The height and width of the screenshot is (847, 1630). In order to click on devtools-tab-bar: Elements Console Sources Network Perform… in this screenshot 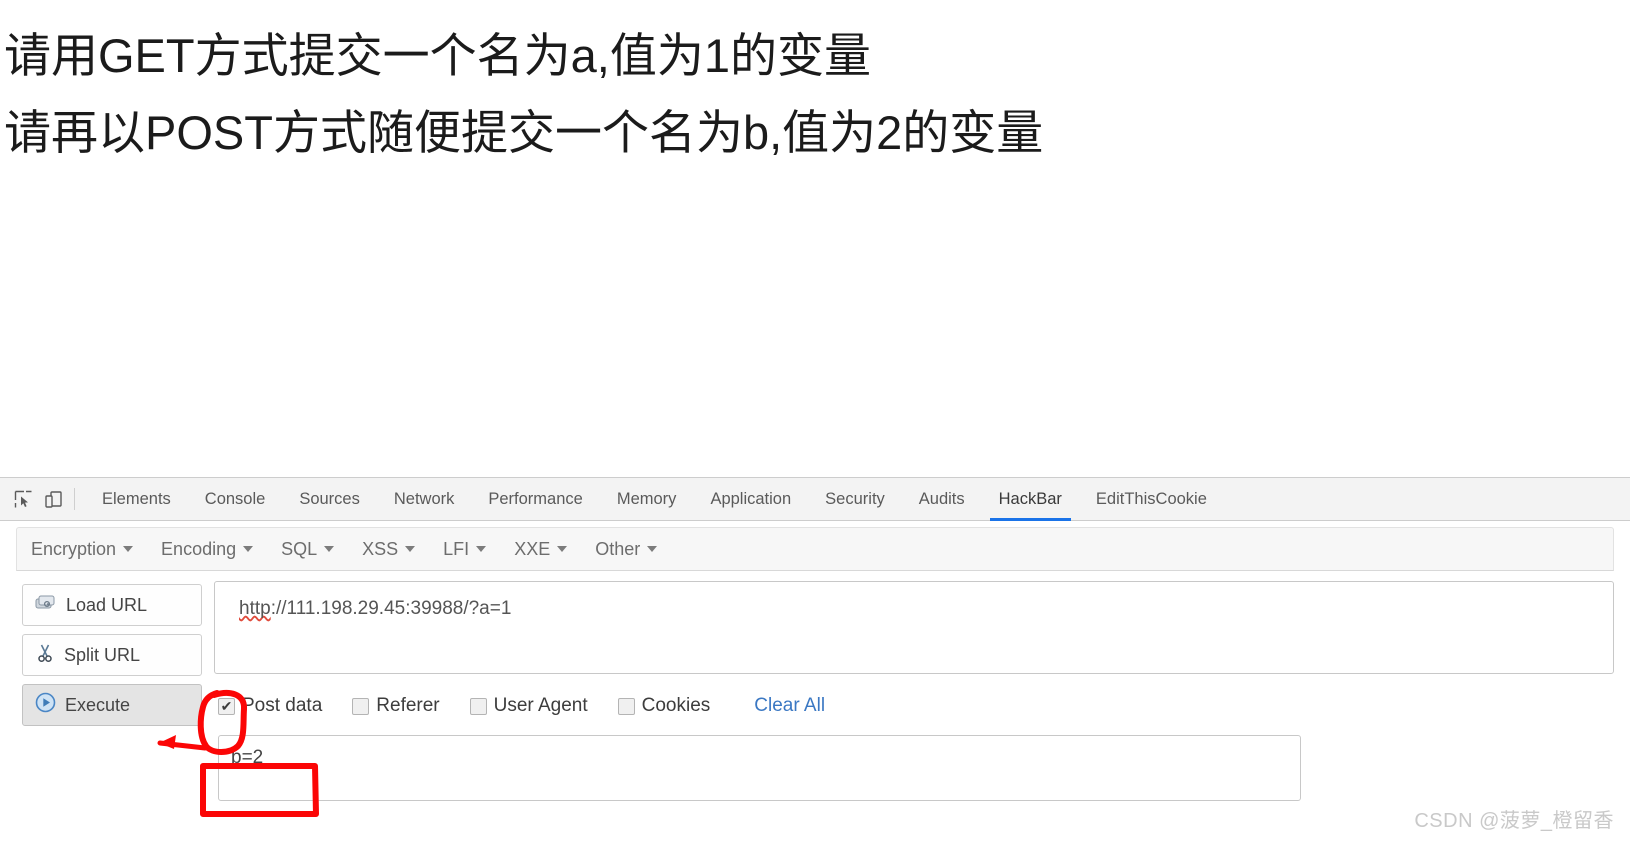, I will do `click(815, 499)`.